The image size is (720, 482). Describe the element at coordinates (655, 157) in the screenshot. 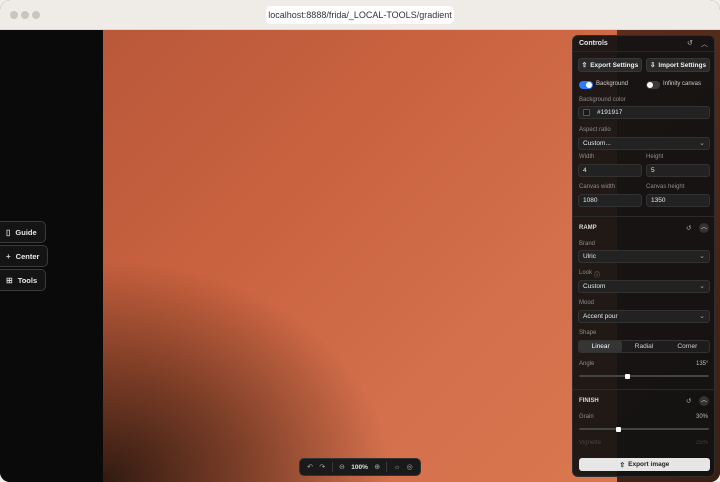

I see `height-label: Height` at that location.